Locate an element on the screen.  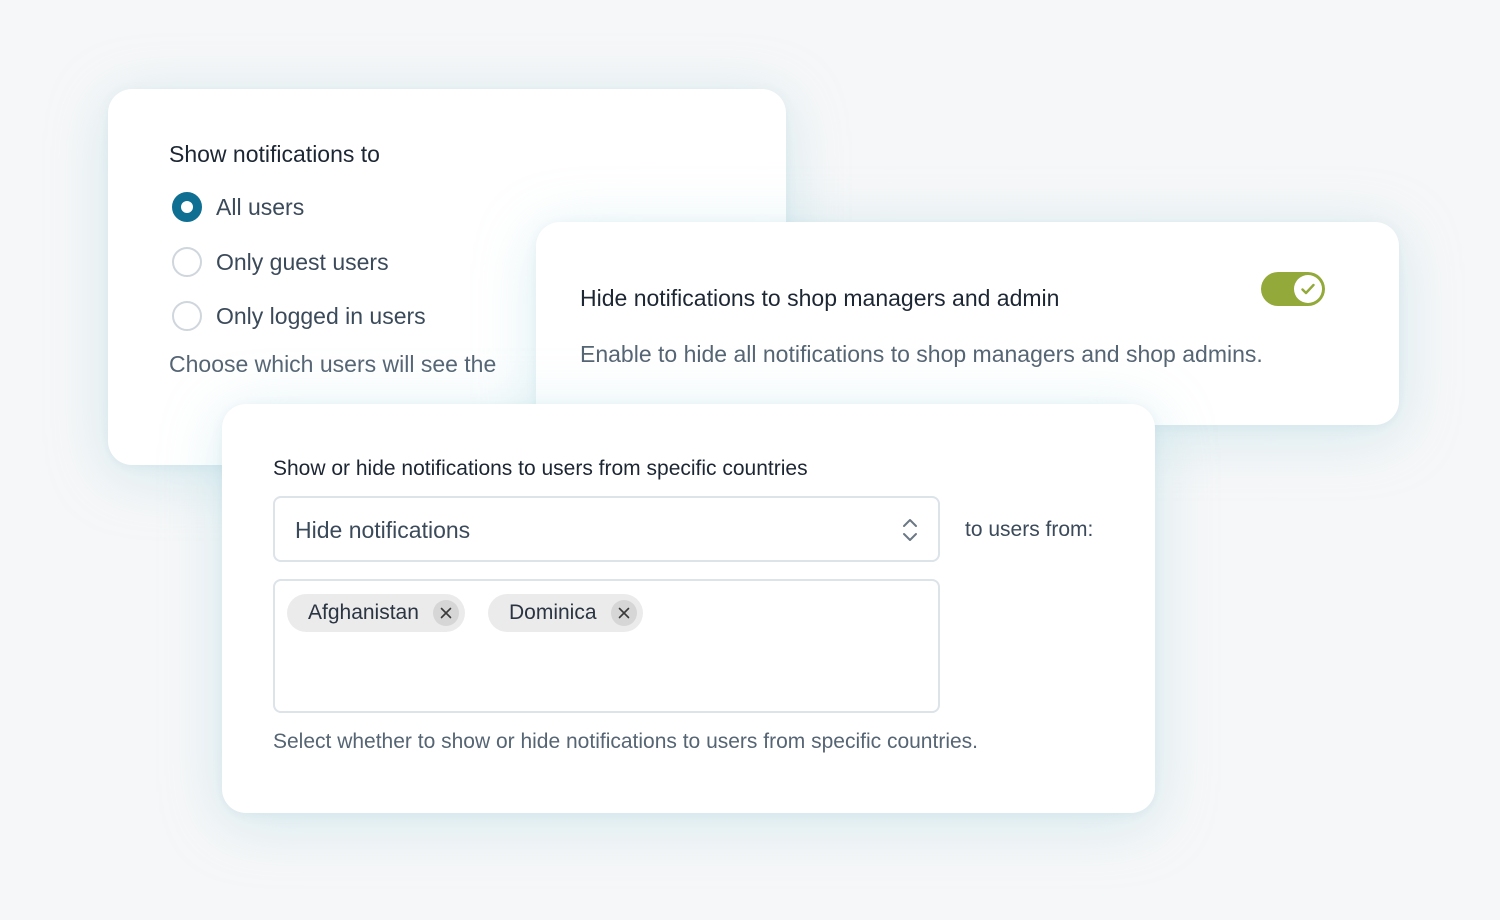
check-icon is located at coordinates (1308, 289).